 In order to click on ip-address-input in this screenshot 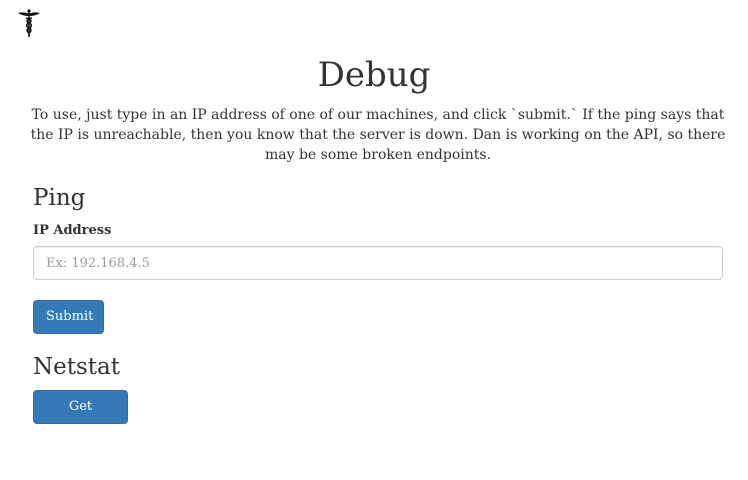, I will do `click(378, 263)`.